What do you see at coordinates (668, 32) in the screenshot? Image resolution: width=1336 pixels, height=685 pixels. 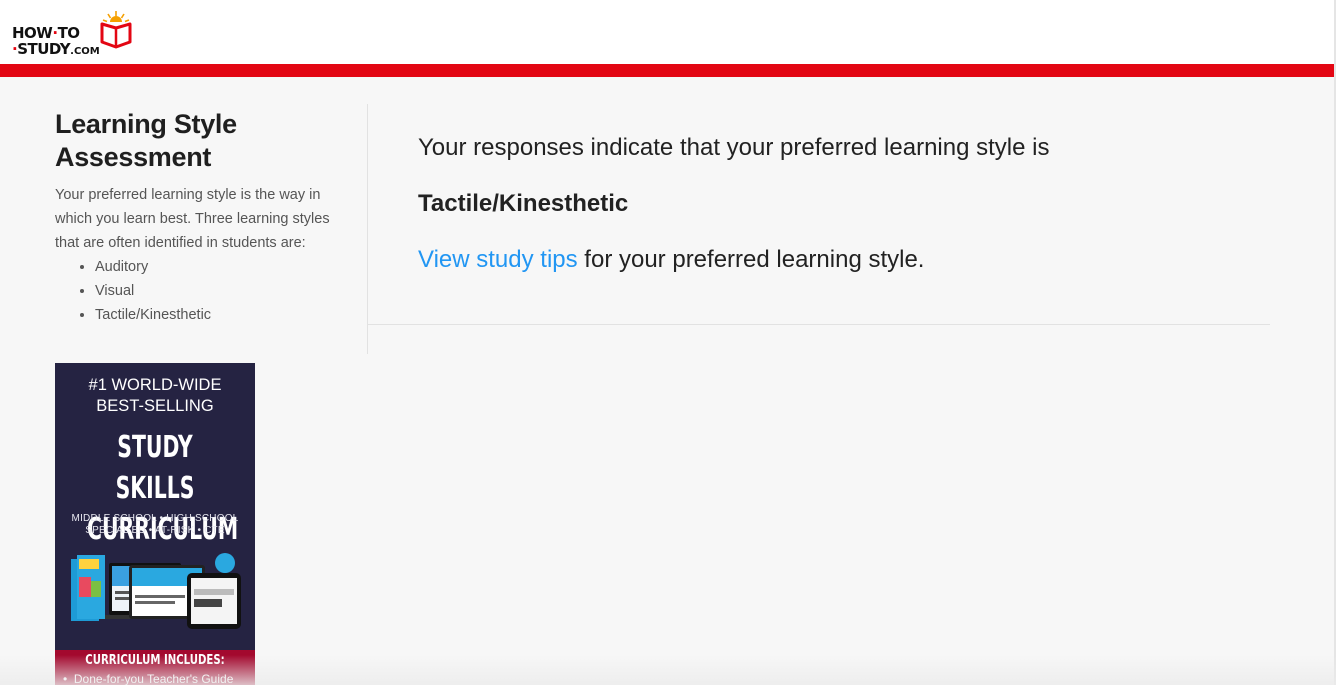 I see `site-header: HOW·TO ·STUDY.COM` at bounding box center [668, 32].